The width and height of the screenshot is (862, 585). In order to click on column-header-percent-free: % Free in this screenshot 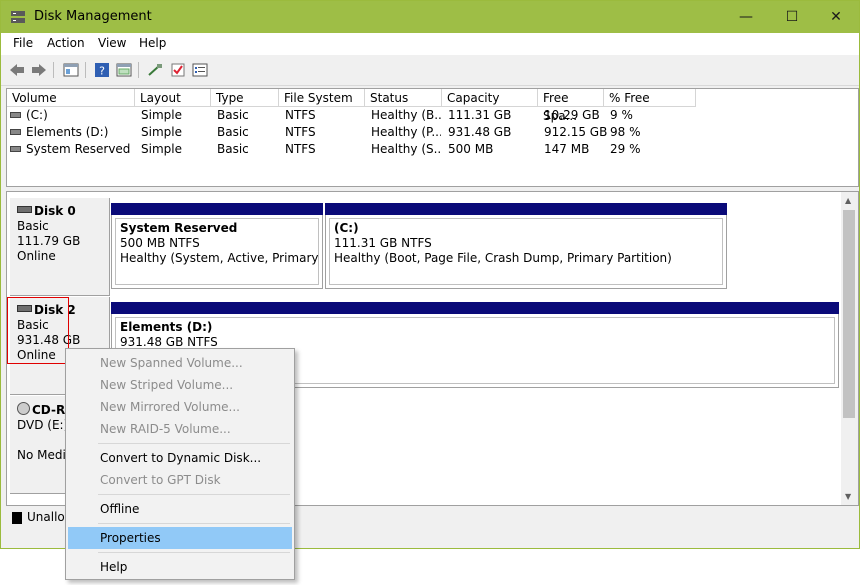, I will do `click(650, 98)`.